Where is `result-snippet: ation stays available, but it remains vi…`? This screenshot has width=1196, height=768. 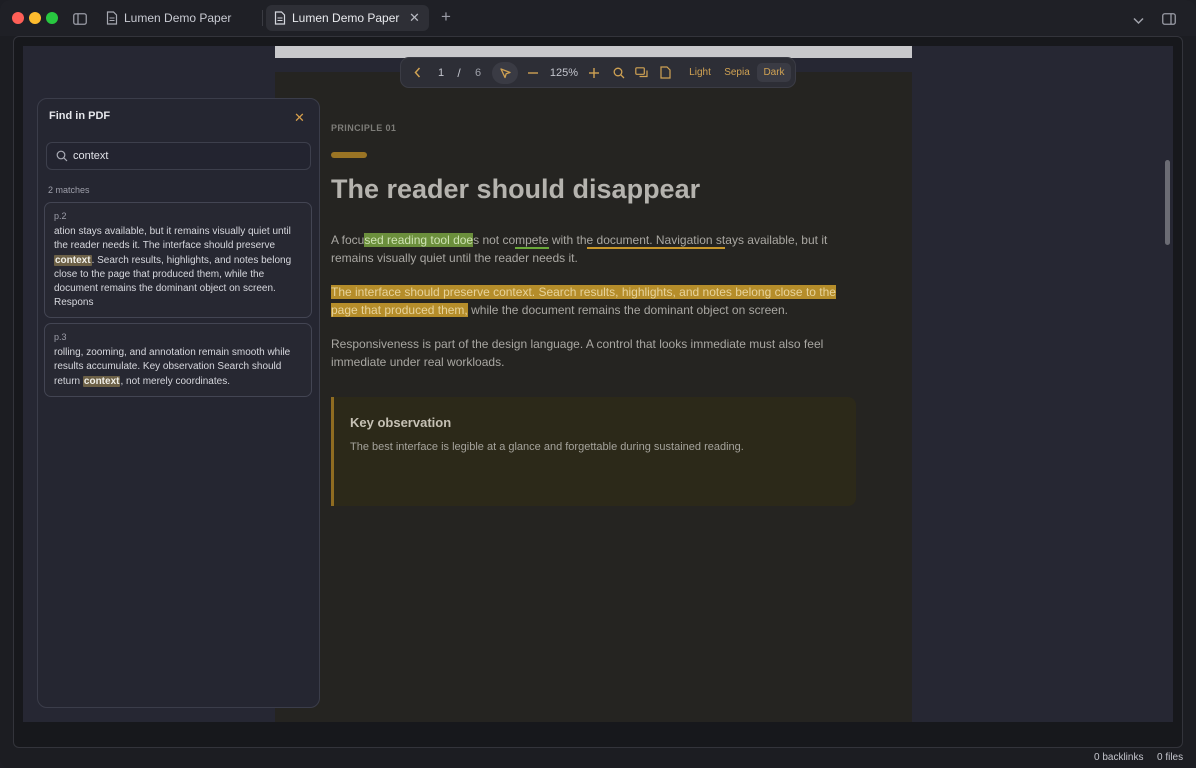
result-snippet: ation stays available, but it remains vi… is located at coordinates (173, 267).